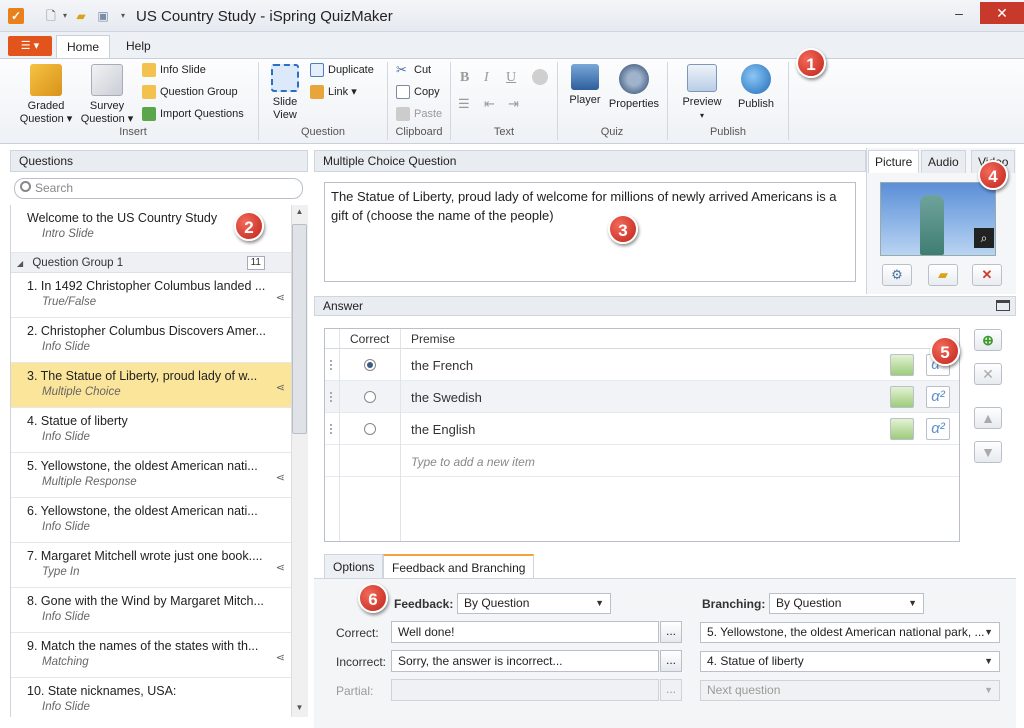 This screenshot has height=728, width=1024. What do you see at coordinates (403, 92) in the screenshot?
I see `copy-icon` at bounding box center [403, 92].